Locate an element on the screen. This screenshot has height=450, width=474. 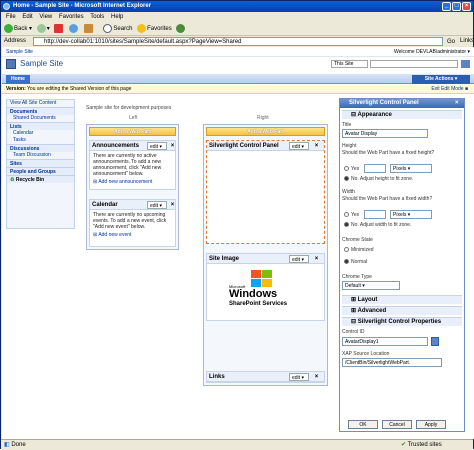
menu-edit: Edit is located at coordinates (27, 17).